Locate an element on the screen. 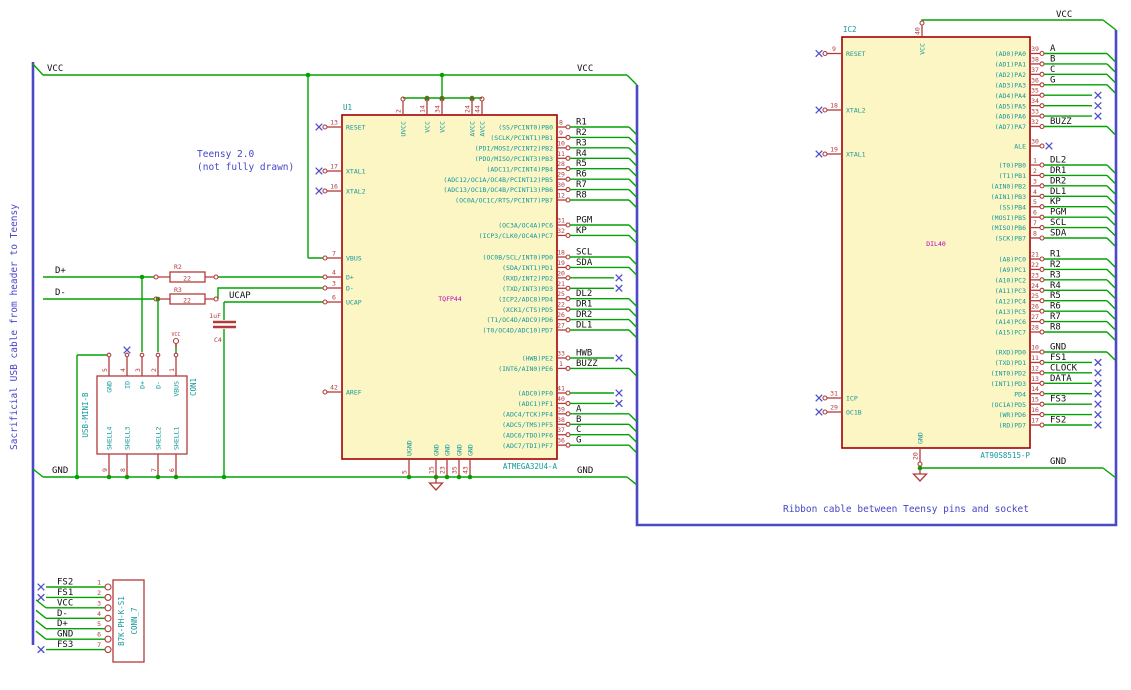 The width and height of the screenshot is (1131, 690). vcc-power-flag: VCC is located at coordinates (176, 340).